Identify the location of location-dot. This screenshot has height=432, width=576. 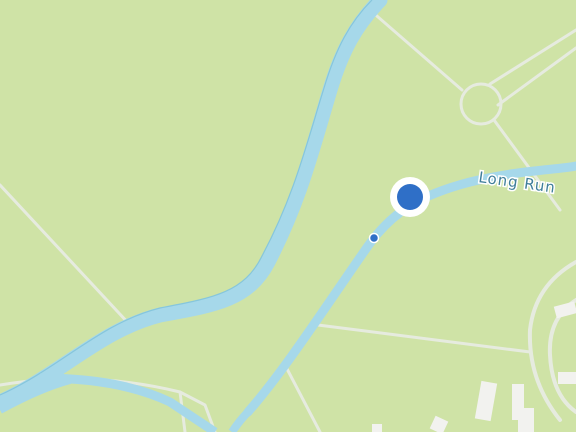
(410, 197).